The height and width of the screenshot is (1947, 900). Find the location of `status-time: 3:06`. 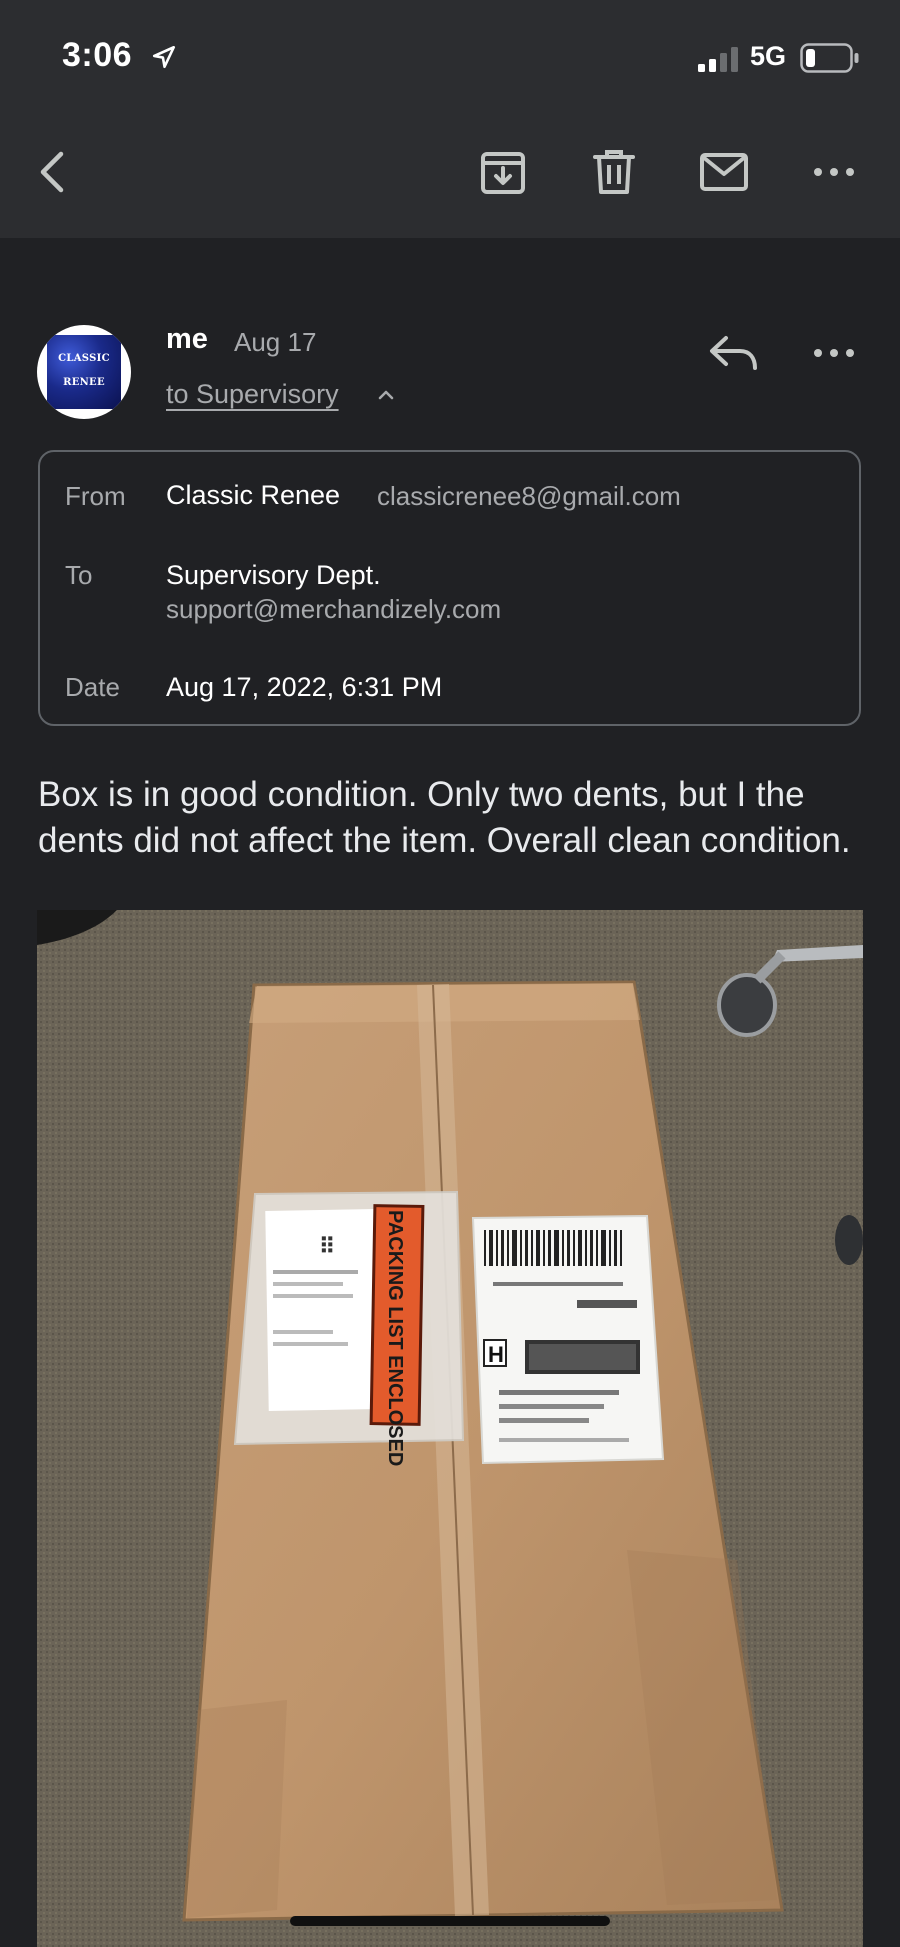

status-time: 3:06 is located at coordinates (97, 55).